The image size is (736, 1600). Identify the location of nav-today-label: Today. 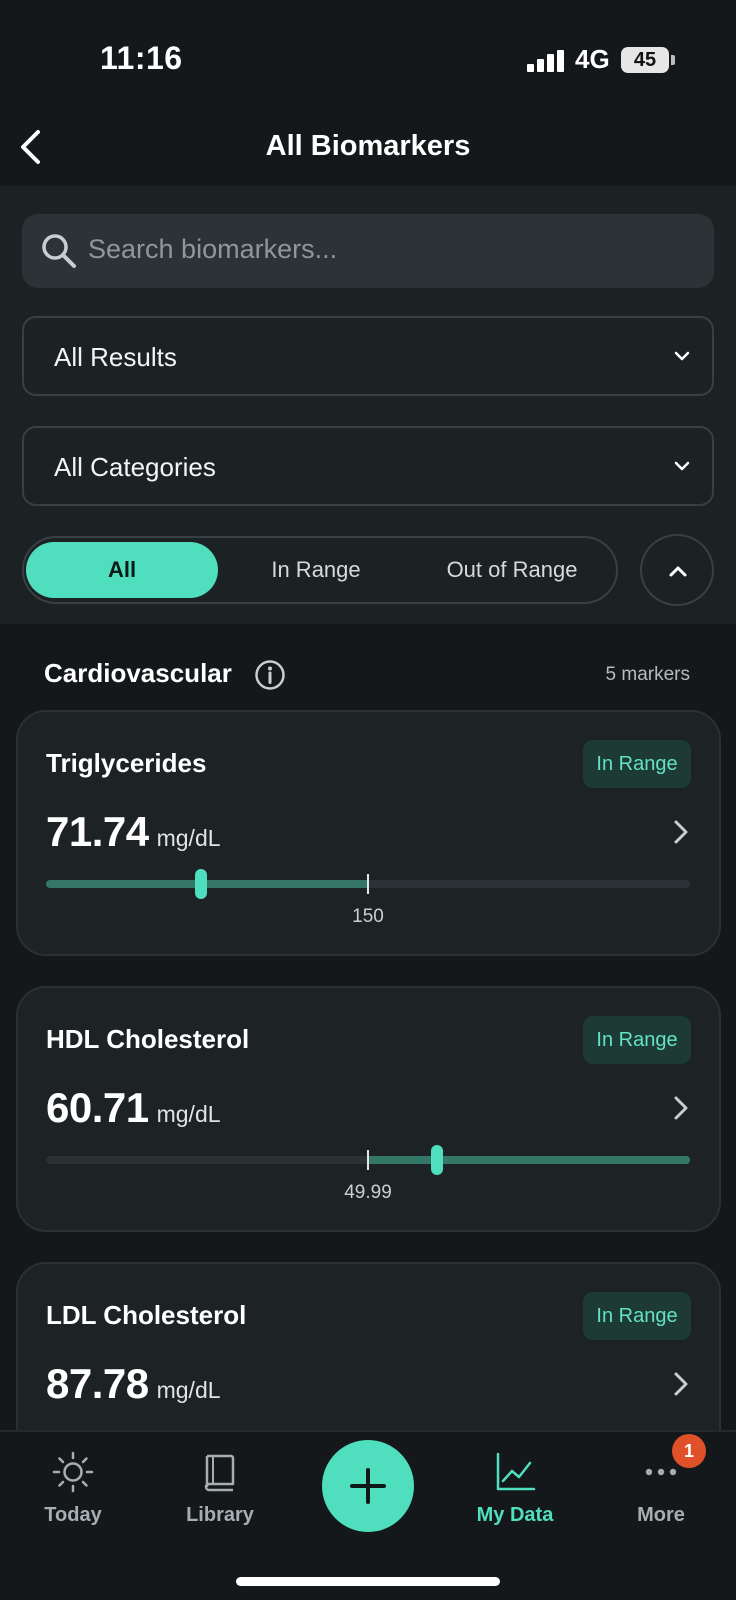
(73, 1515).